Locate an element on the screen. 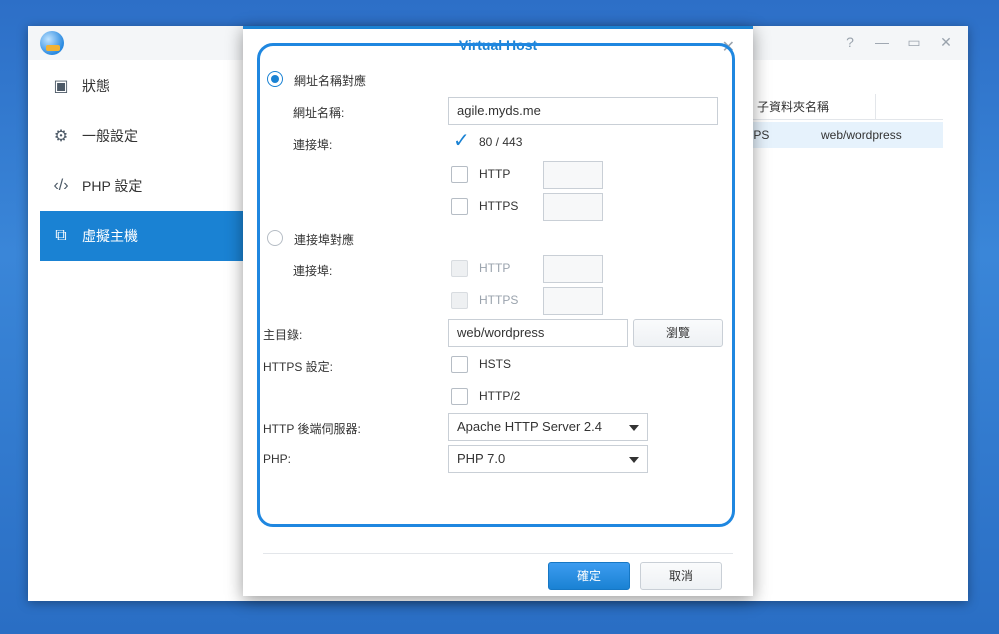 This screenshot has width=999, height=634. row-folder: web/wordpress is located at coordinates (861, 135).